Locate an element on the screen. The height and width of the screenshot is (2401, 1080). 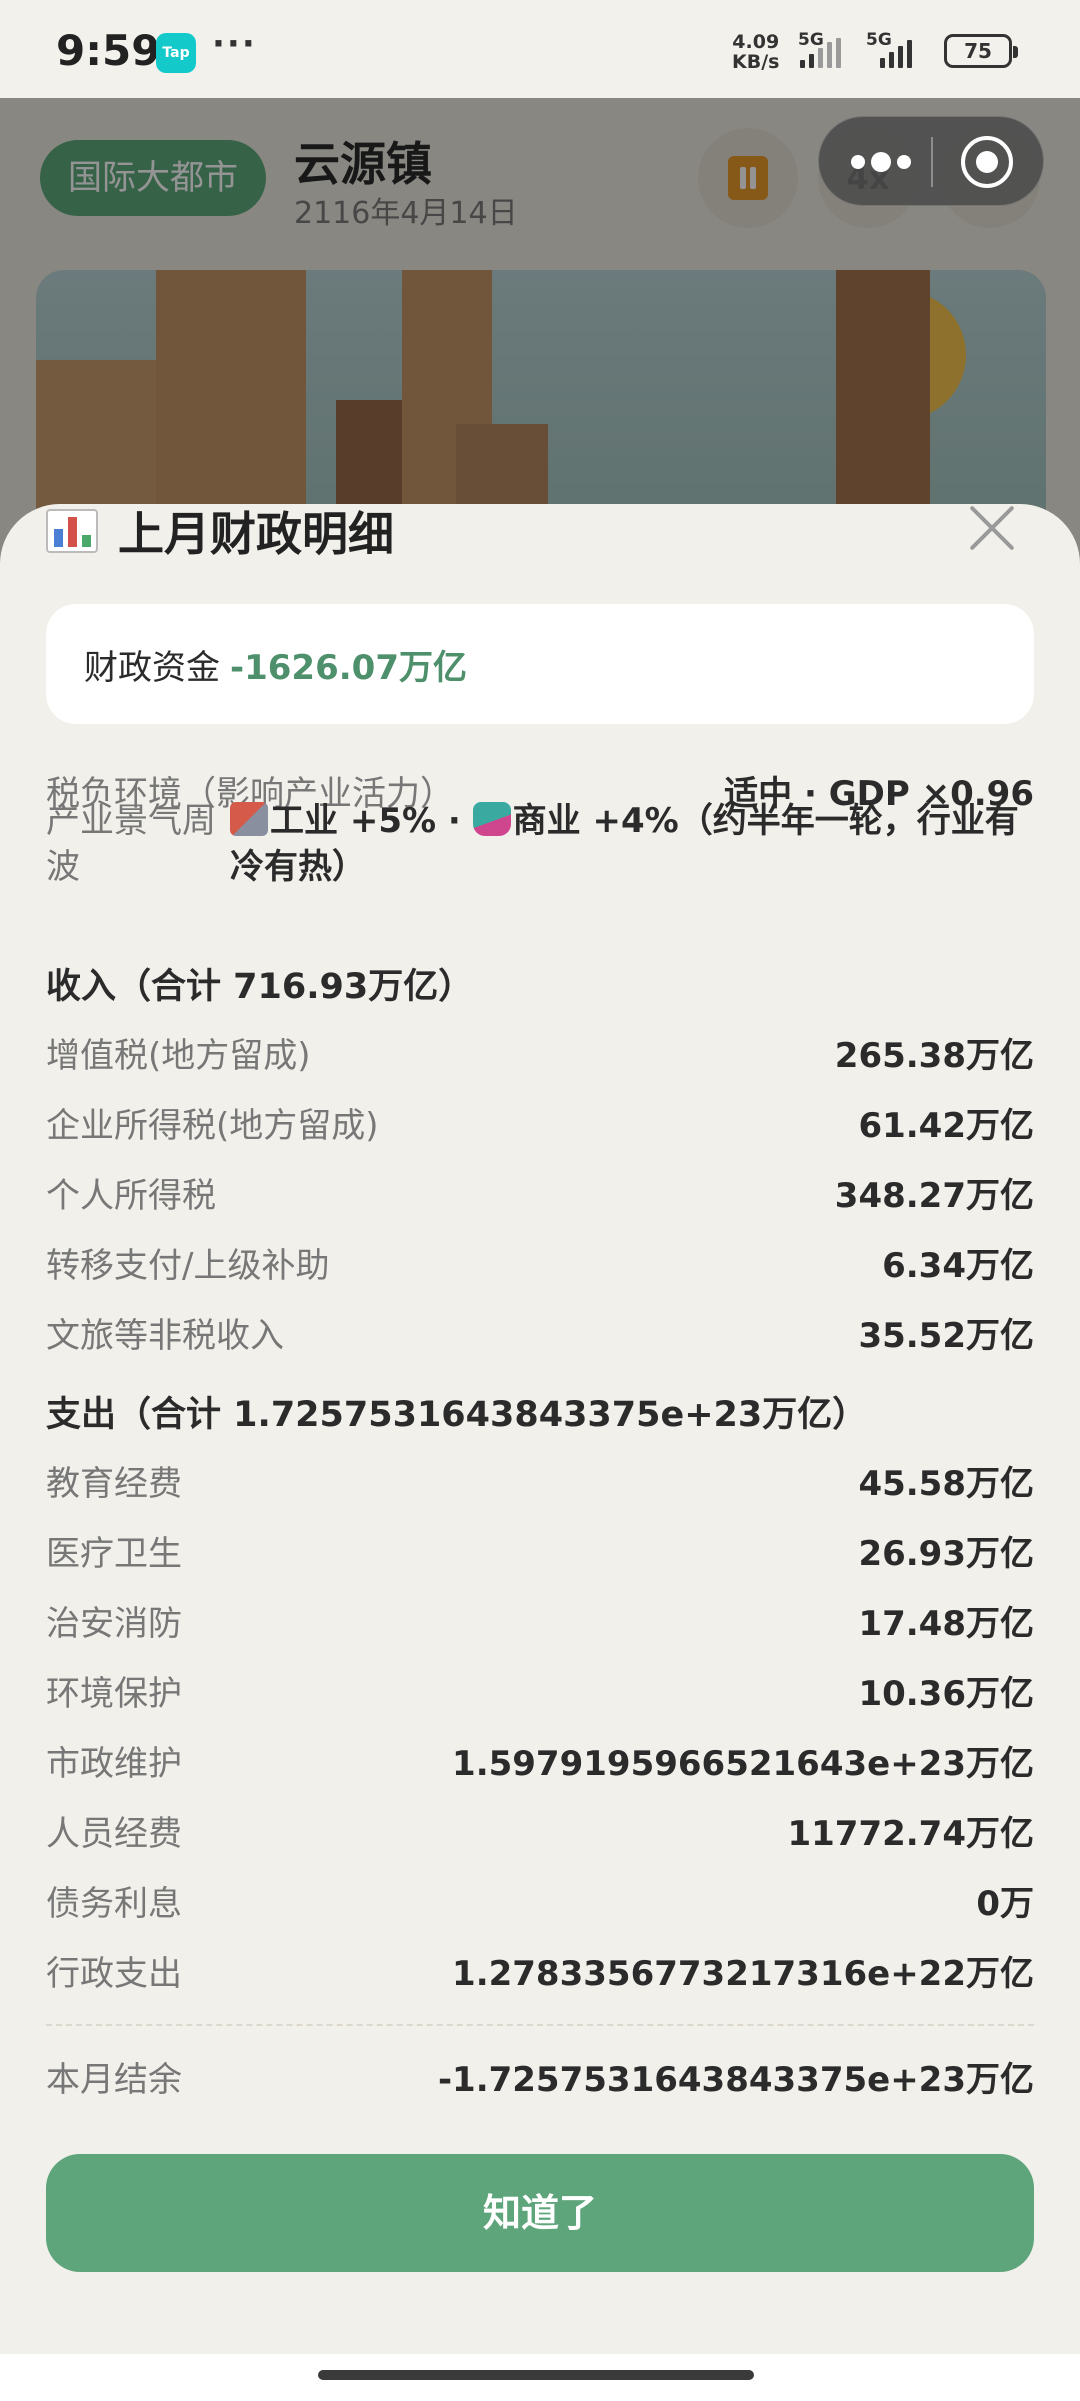
income-value: 265.38万亿 is located at coordinates (934, 1056).